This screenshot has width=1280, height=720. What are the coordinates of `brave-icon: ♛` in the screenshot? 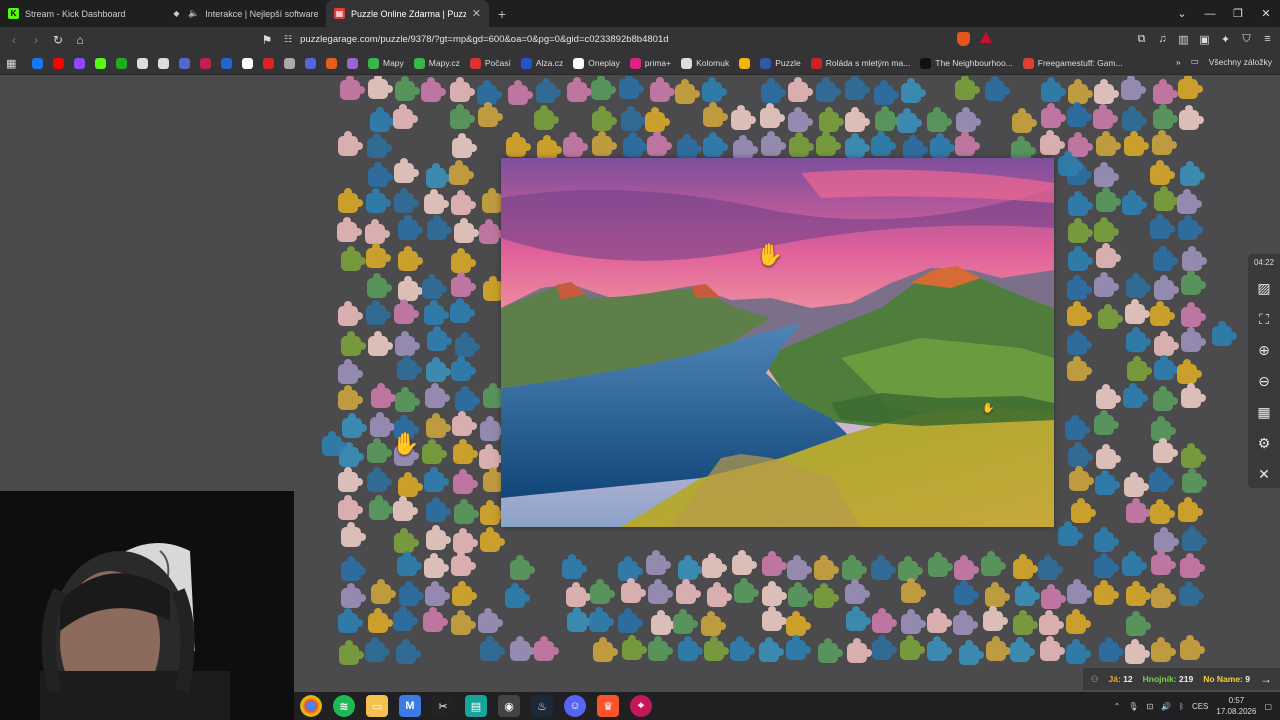 It's located at (608, 706).